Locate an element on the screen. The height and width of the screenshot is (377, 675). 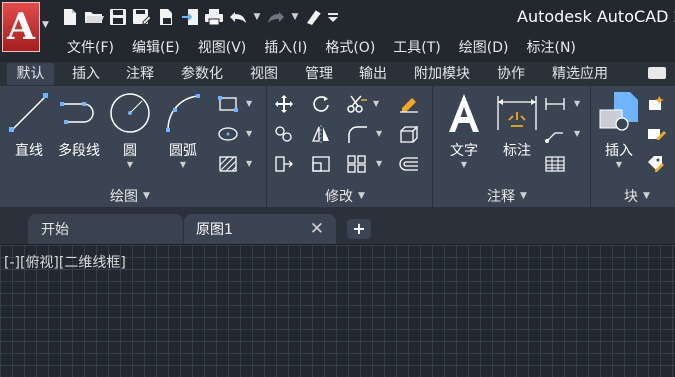
publish-icon is located at coordinates (166, 17).